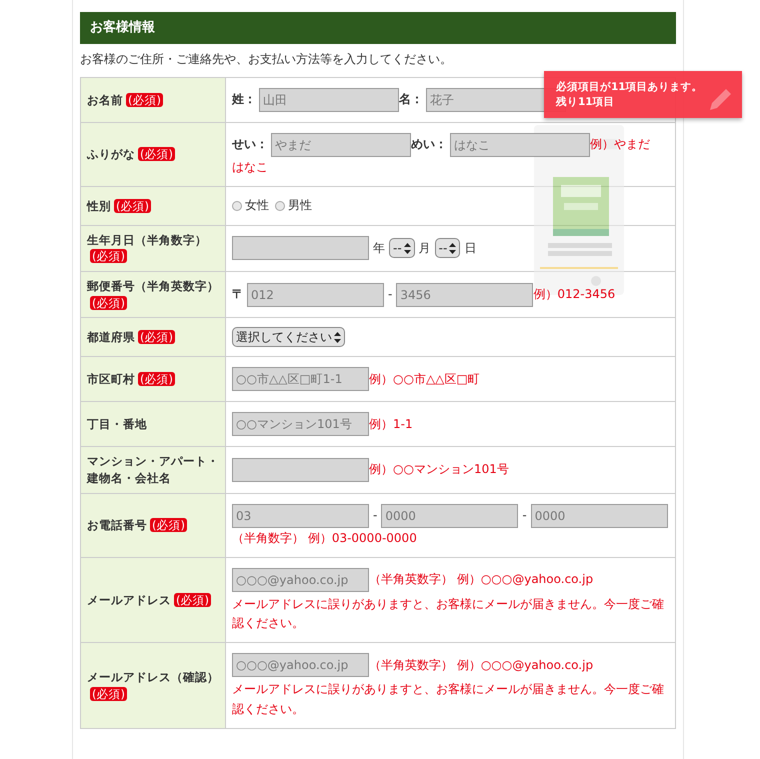  Describe the element at coordinates (250, 144) in the screenshot. I see `field-prefix: せい：` at that location.